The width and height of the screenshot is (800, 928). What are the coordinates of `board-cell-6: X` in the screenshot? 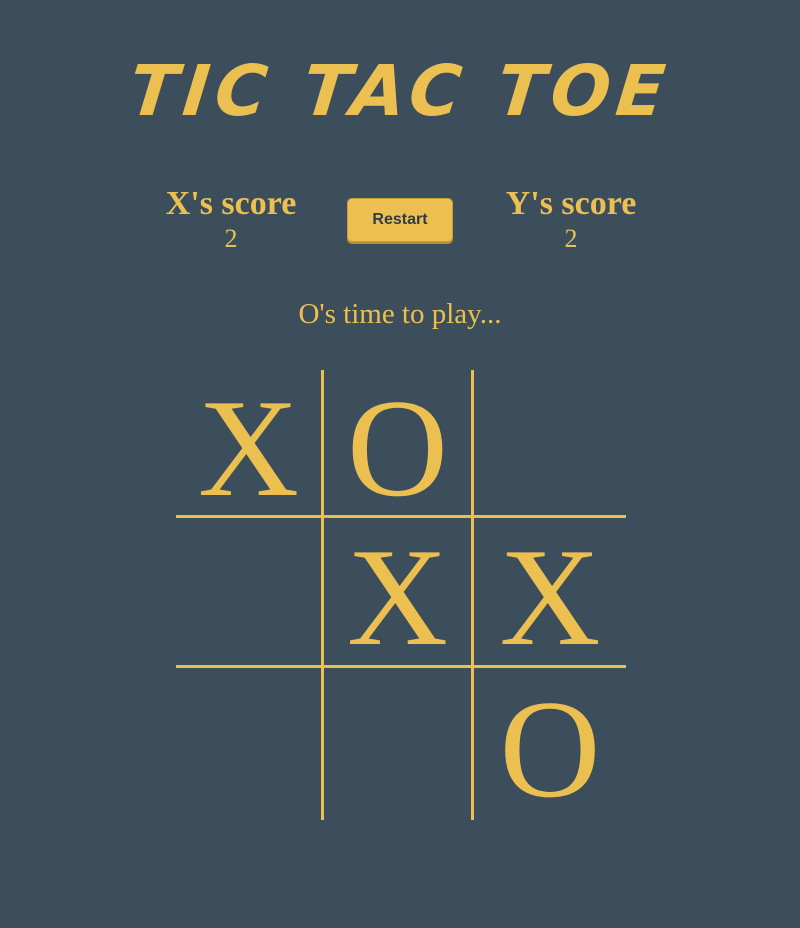 It's located at (550, 593).